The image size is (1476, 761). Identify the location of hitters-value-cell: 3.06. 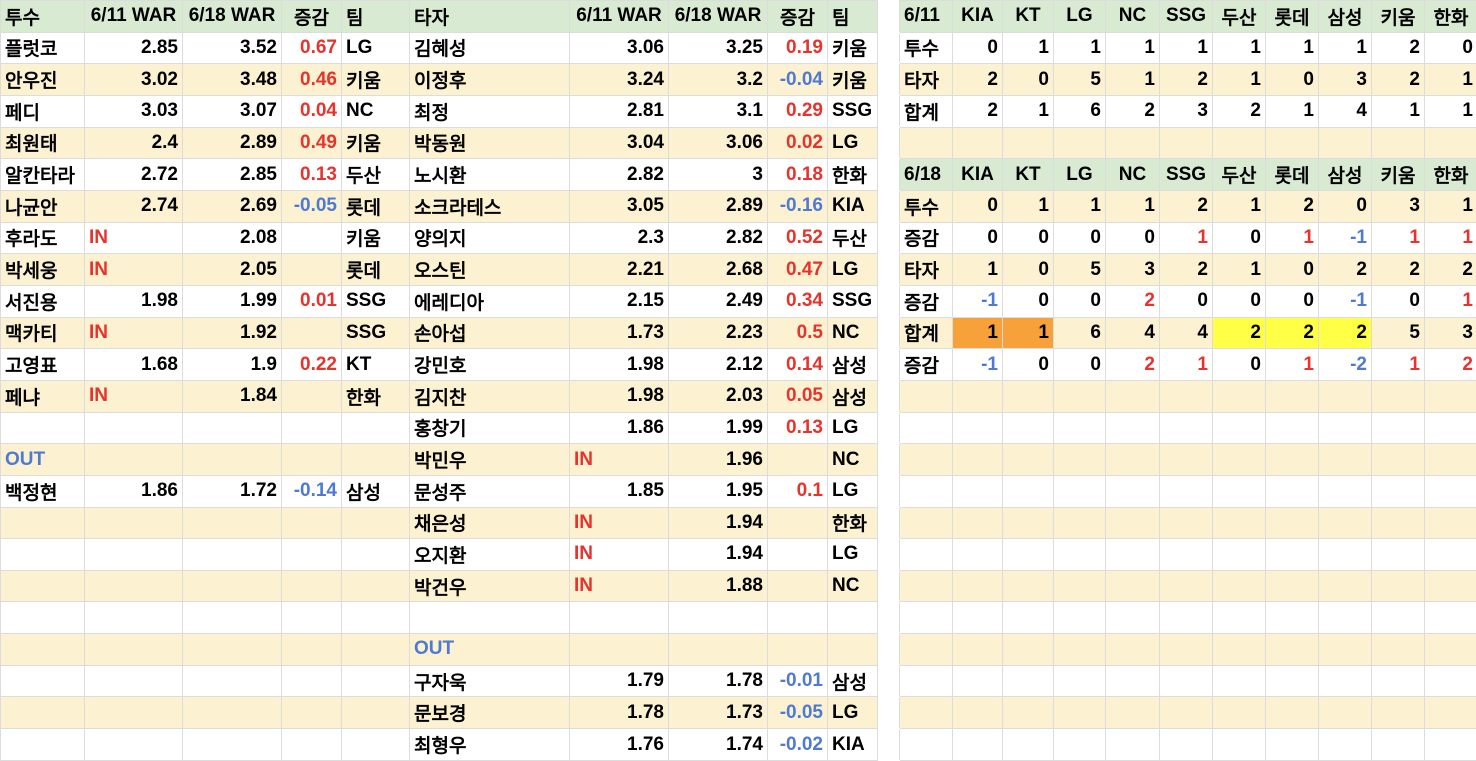
(718, 143).